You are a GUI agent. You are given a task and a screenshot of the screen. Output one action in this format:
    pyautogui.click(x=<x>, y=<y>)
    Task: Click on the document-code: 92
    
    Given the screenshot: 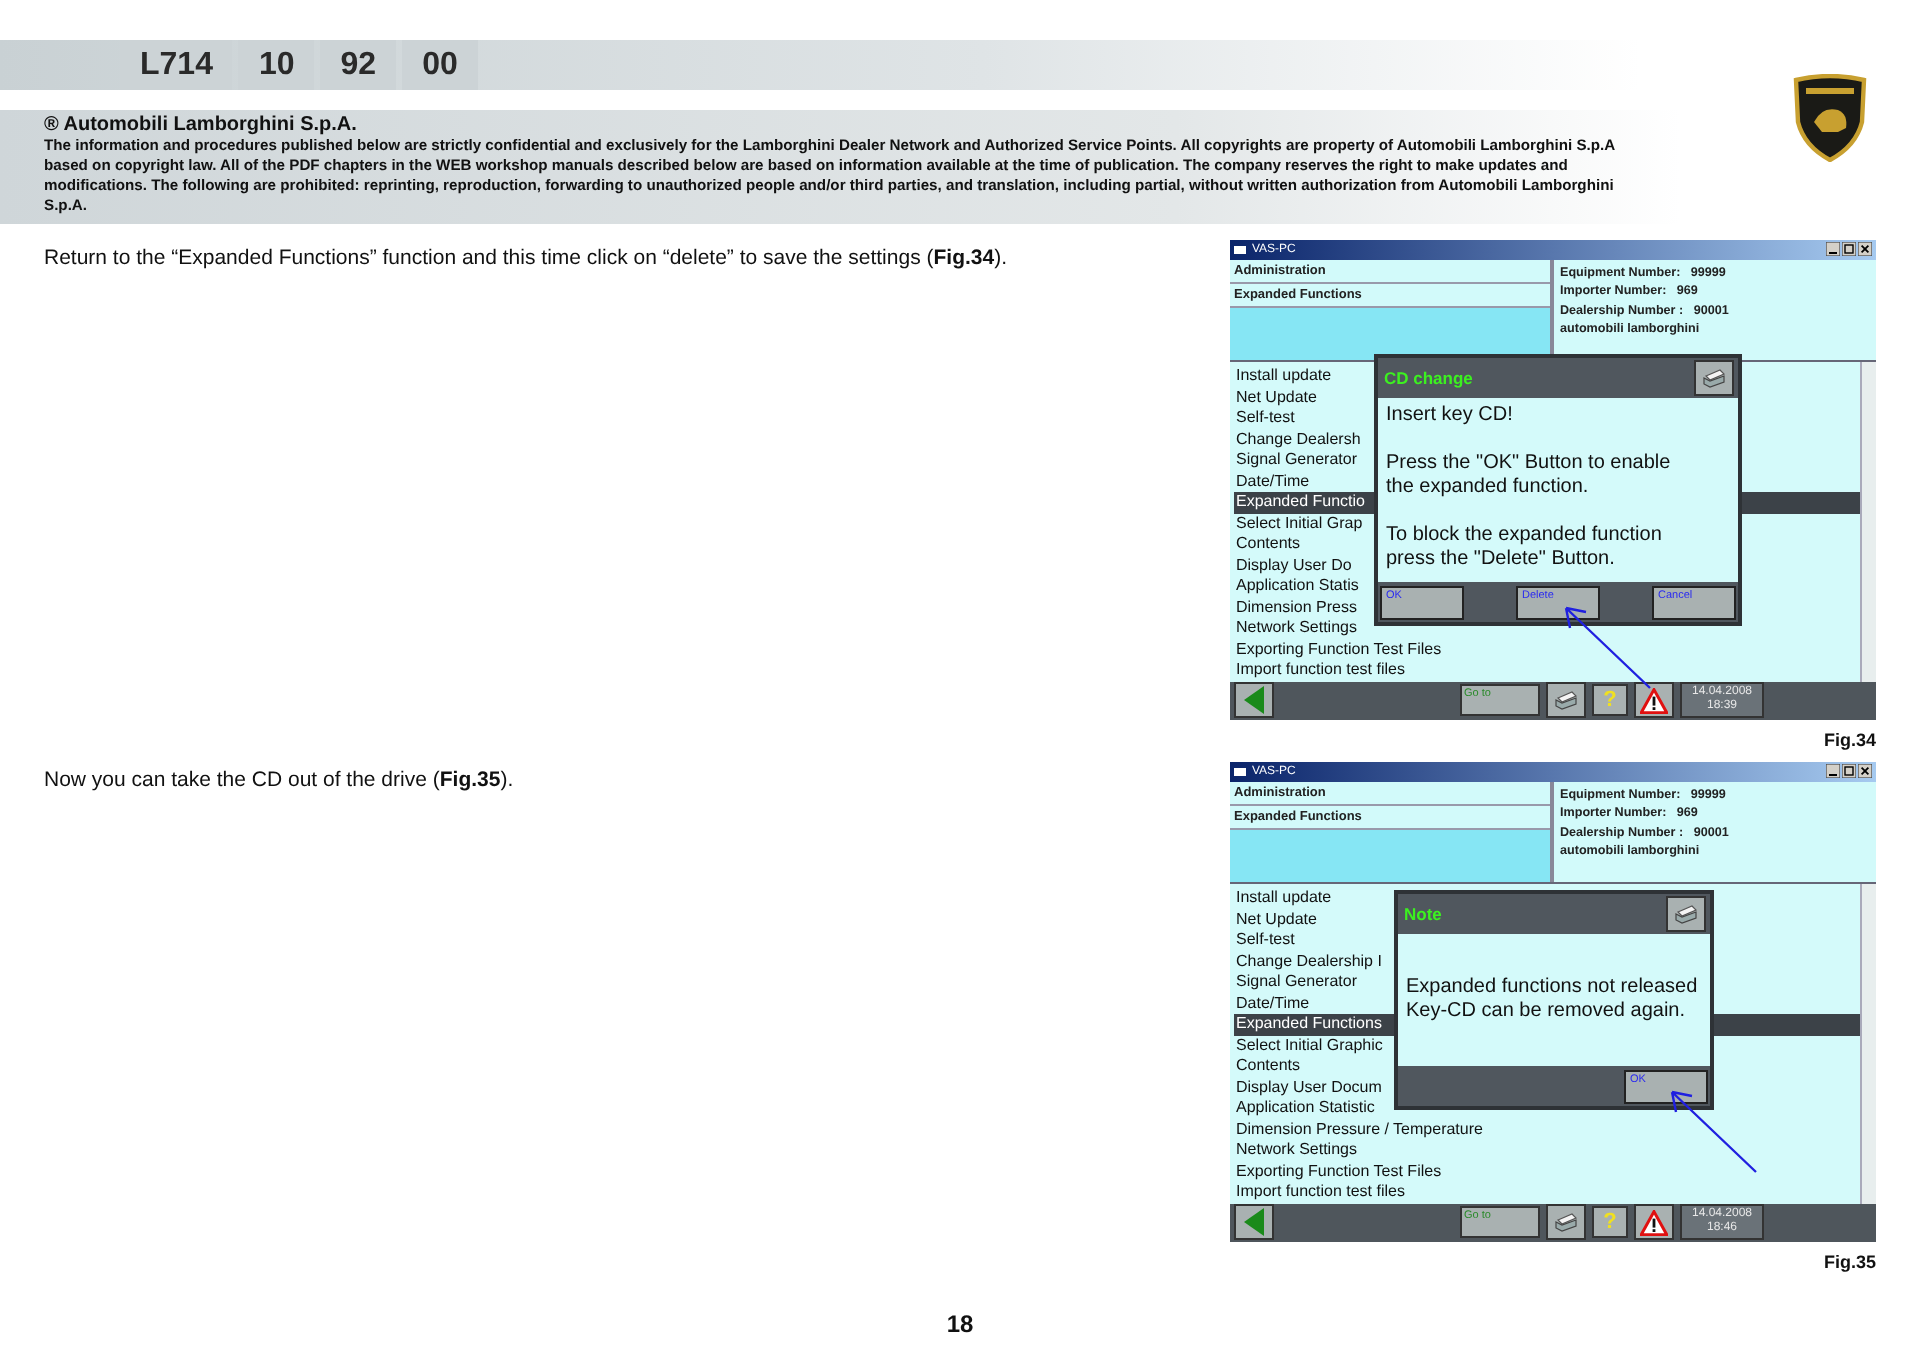 What is the action you would take?
    pyautogui.click(x=358, y=65)
    